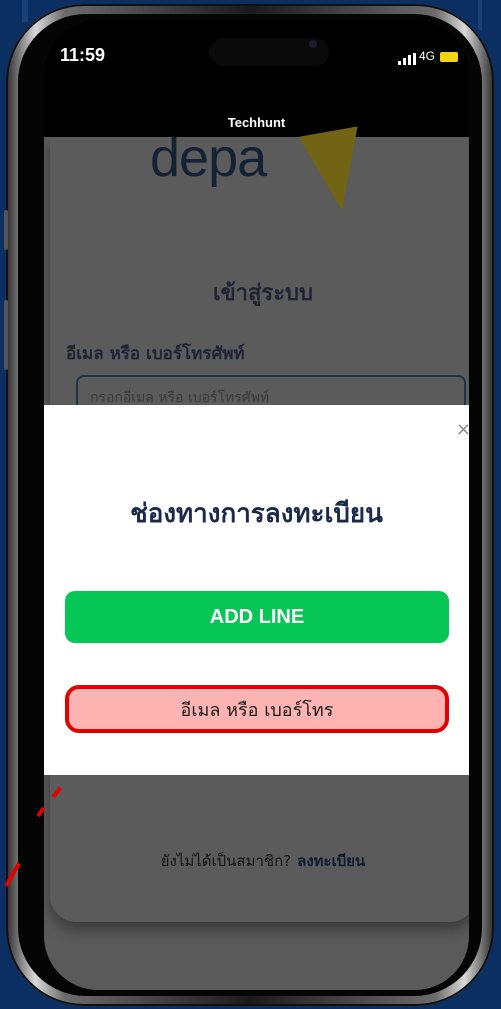 The image size is (501, 1009). I want to click on email-or-phone-button: อีเมล หรือ เบอร์โทร, so click(257, 709).